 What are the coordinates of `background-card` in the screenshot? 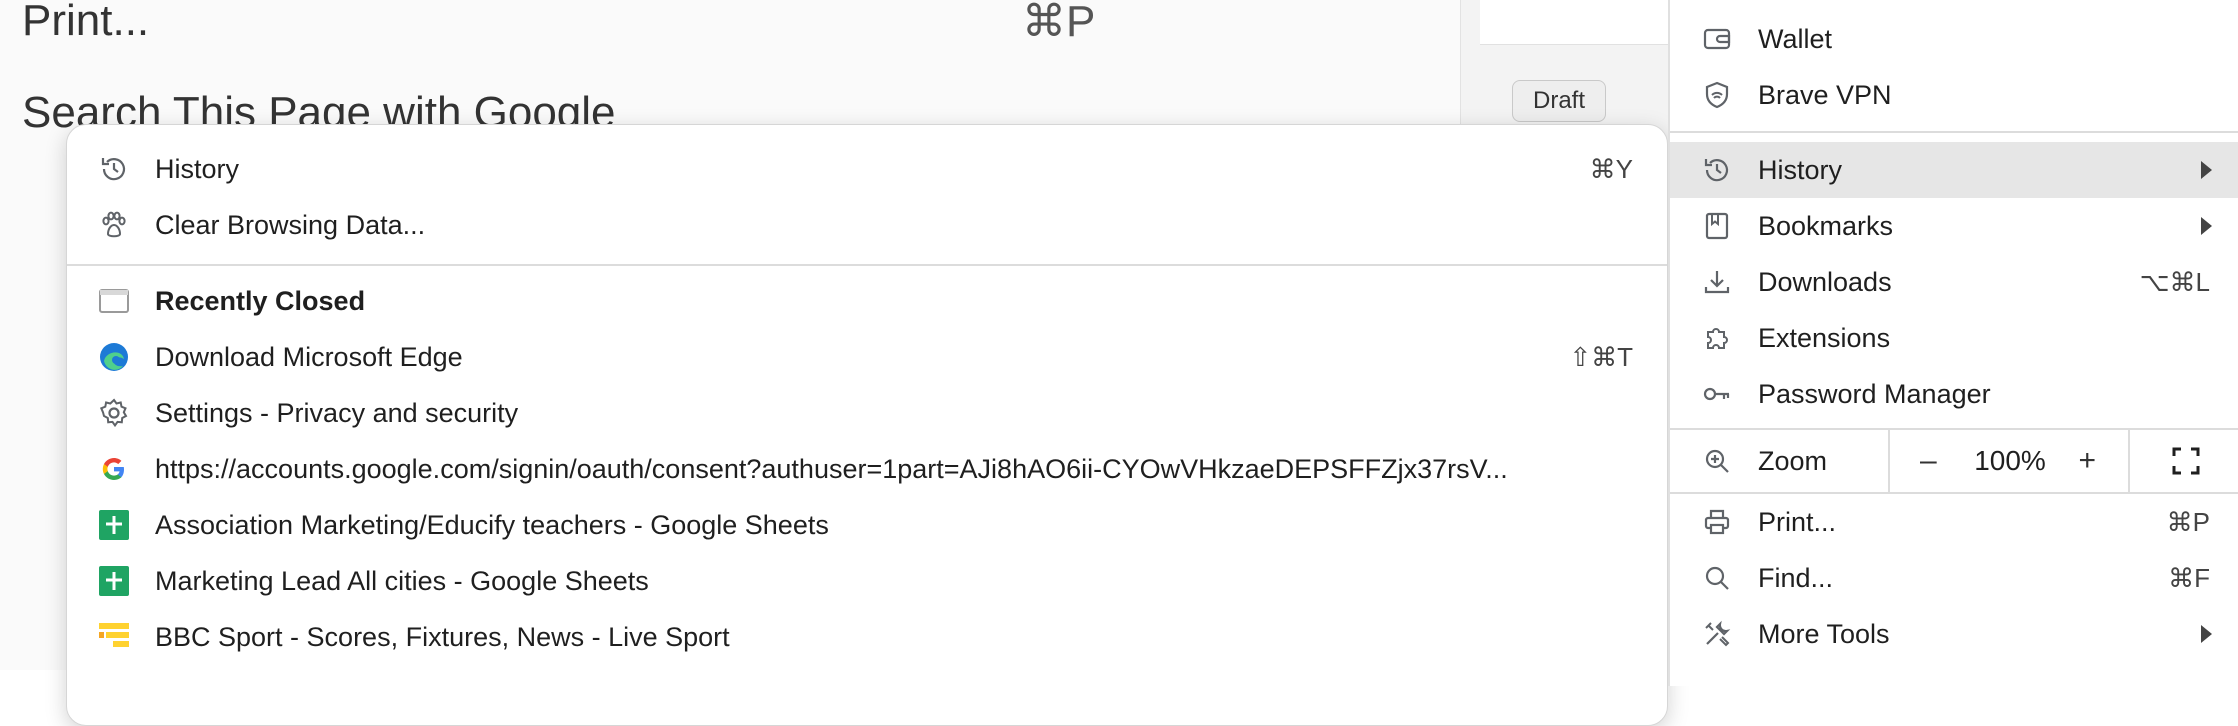 It's located at (1586, 22).